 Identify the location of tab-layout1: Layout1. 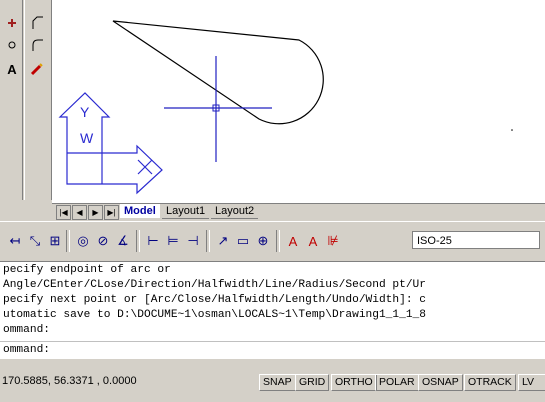
(186, 211).